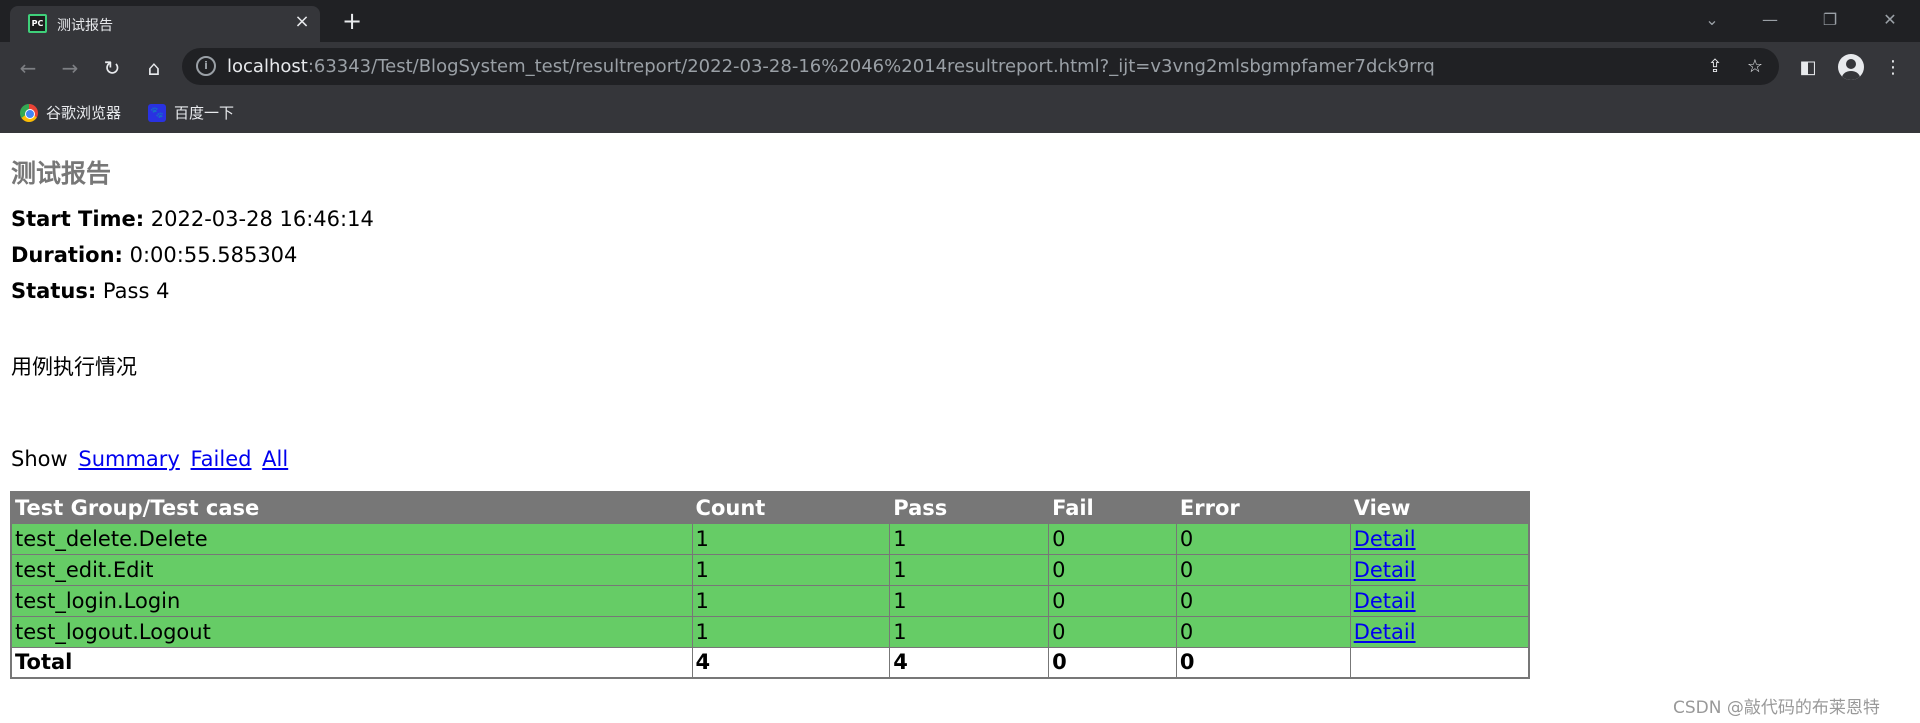 This screenshot has width=1920, height=723. Describe the element at coordinates (351, 538) in the screenshot. I see `cell-testcase: test_delete.Delete` at that location.